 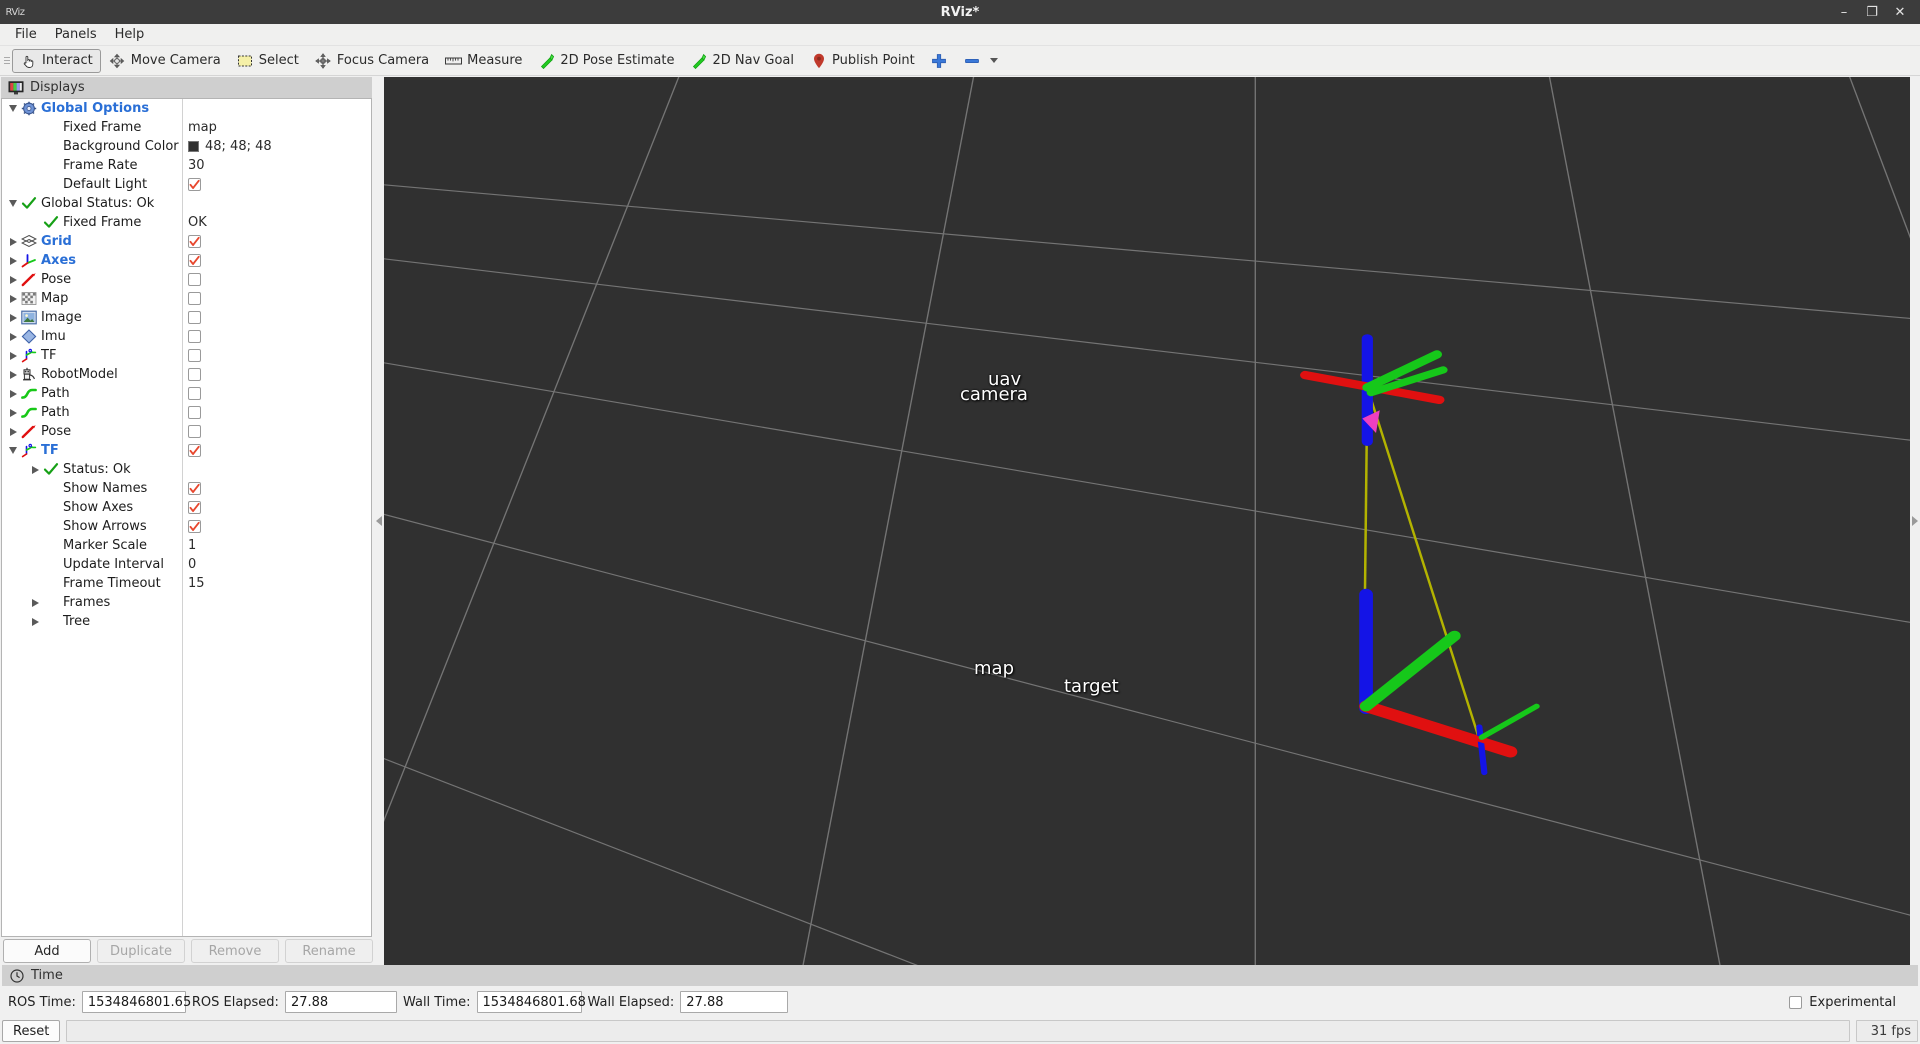 I want to click on tree-row: Marker Scale 1, so click(x=186, y=545).